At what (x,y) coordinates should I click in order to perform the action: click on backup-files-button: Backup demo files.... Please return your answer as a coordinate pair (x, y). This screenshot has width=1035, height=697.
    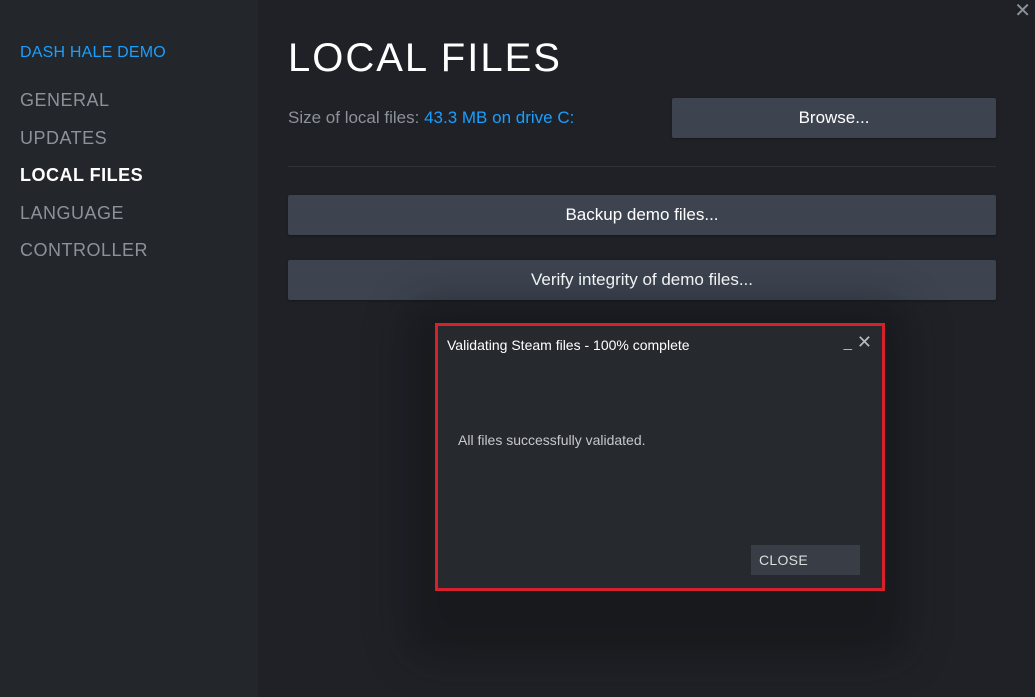
    Looking at the image, I should click on (642, 215).